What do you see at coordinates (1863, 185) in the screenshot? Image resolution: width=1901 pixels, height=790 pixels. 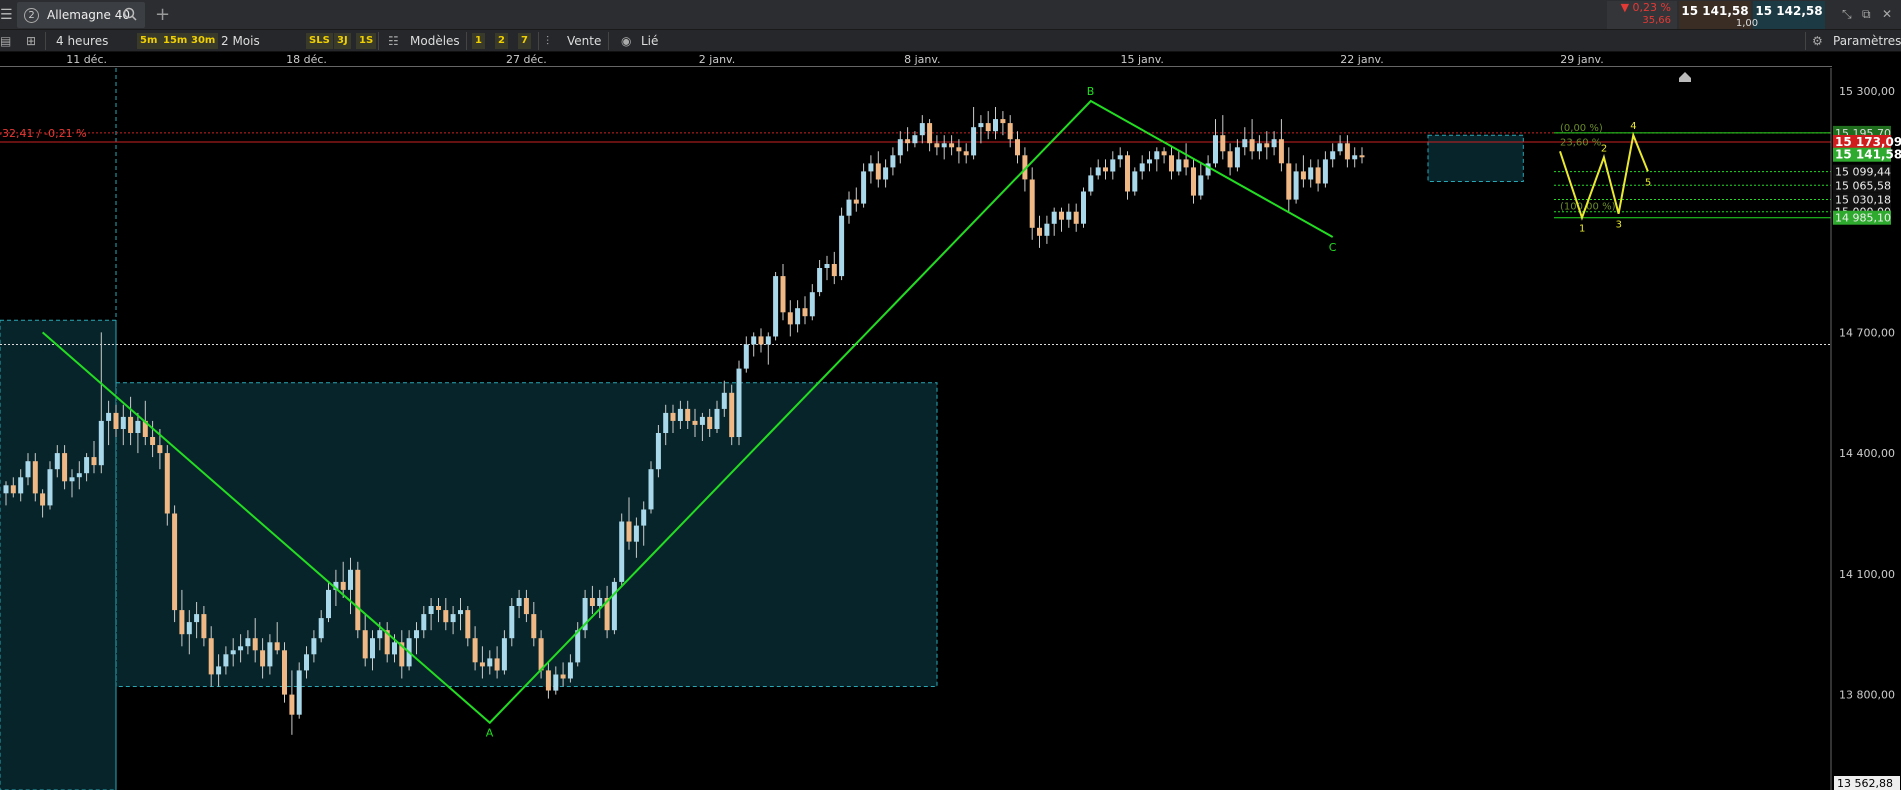 I see `level-tag: 15 065,58` at bounding box center [1863, 185].